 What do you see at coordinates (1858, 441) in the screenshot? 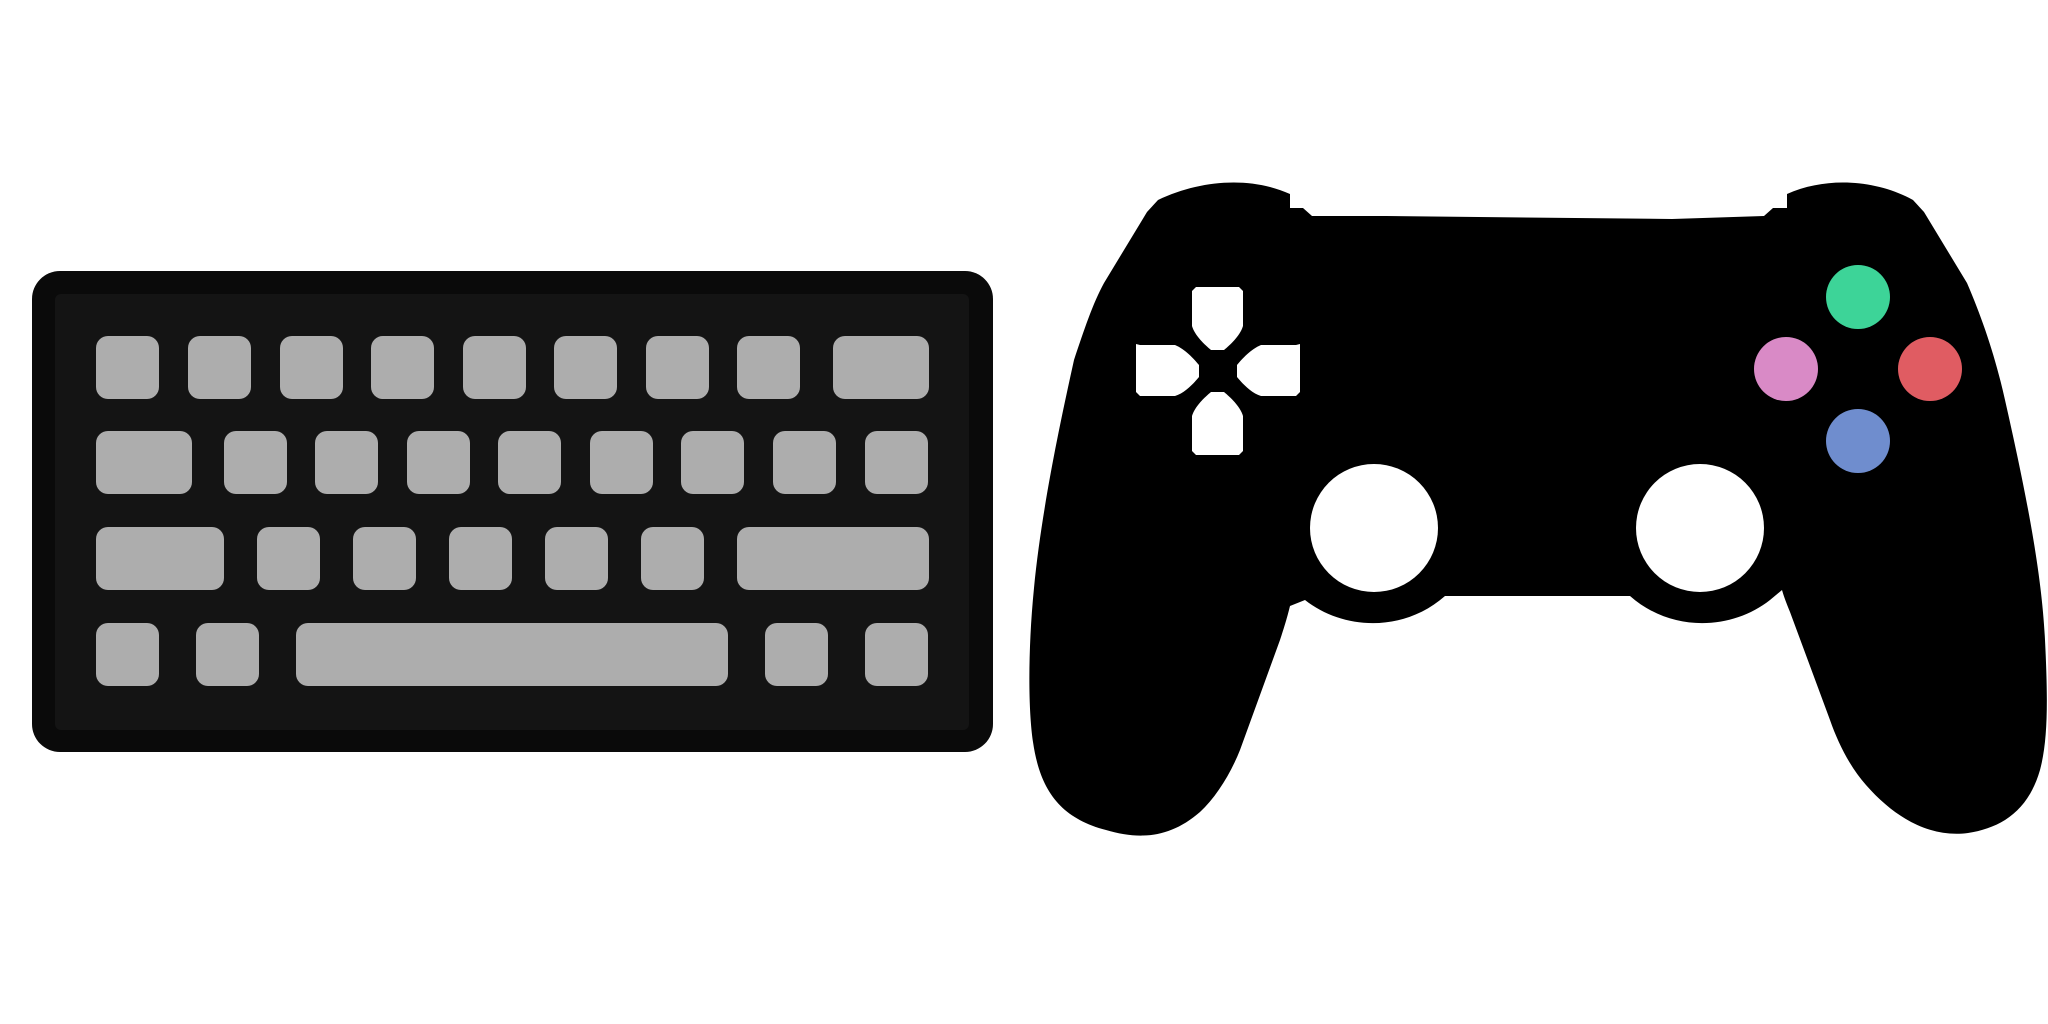
I see `bottom-button` at bounding box center [1858, 441].